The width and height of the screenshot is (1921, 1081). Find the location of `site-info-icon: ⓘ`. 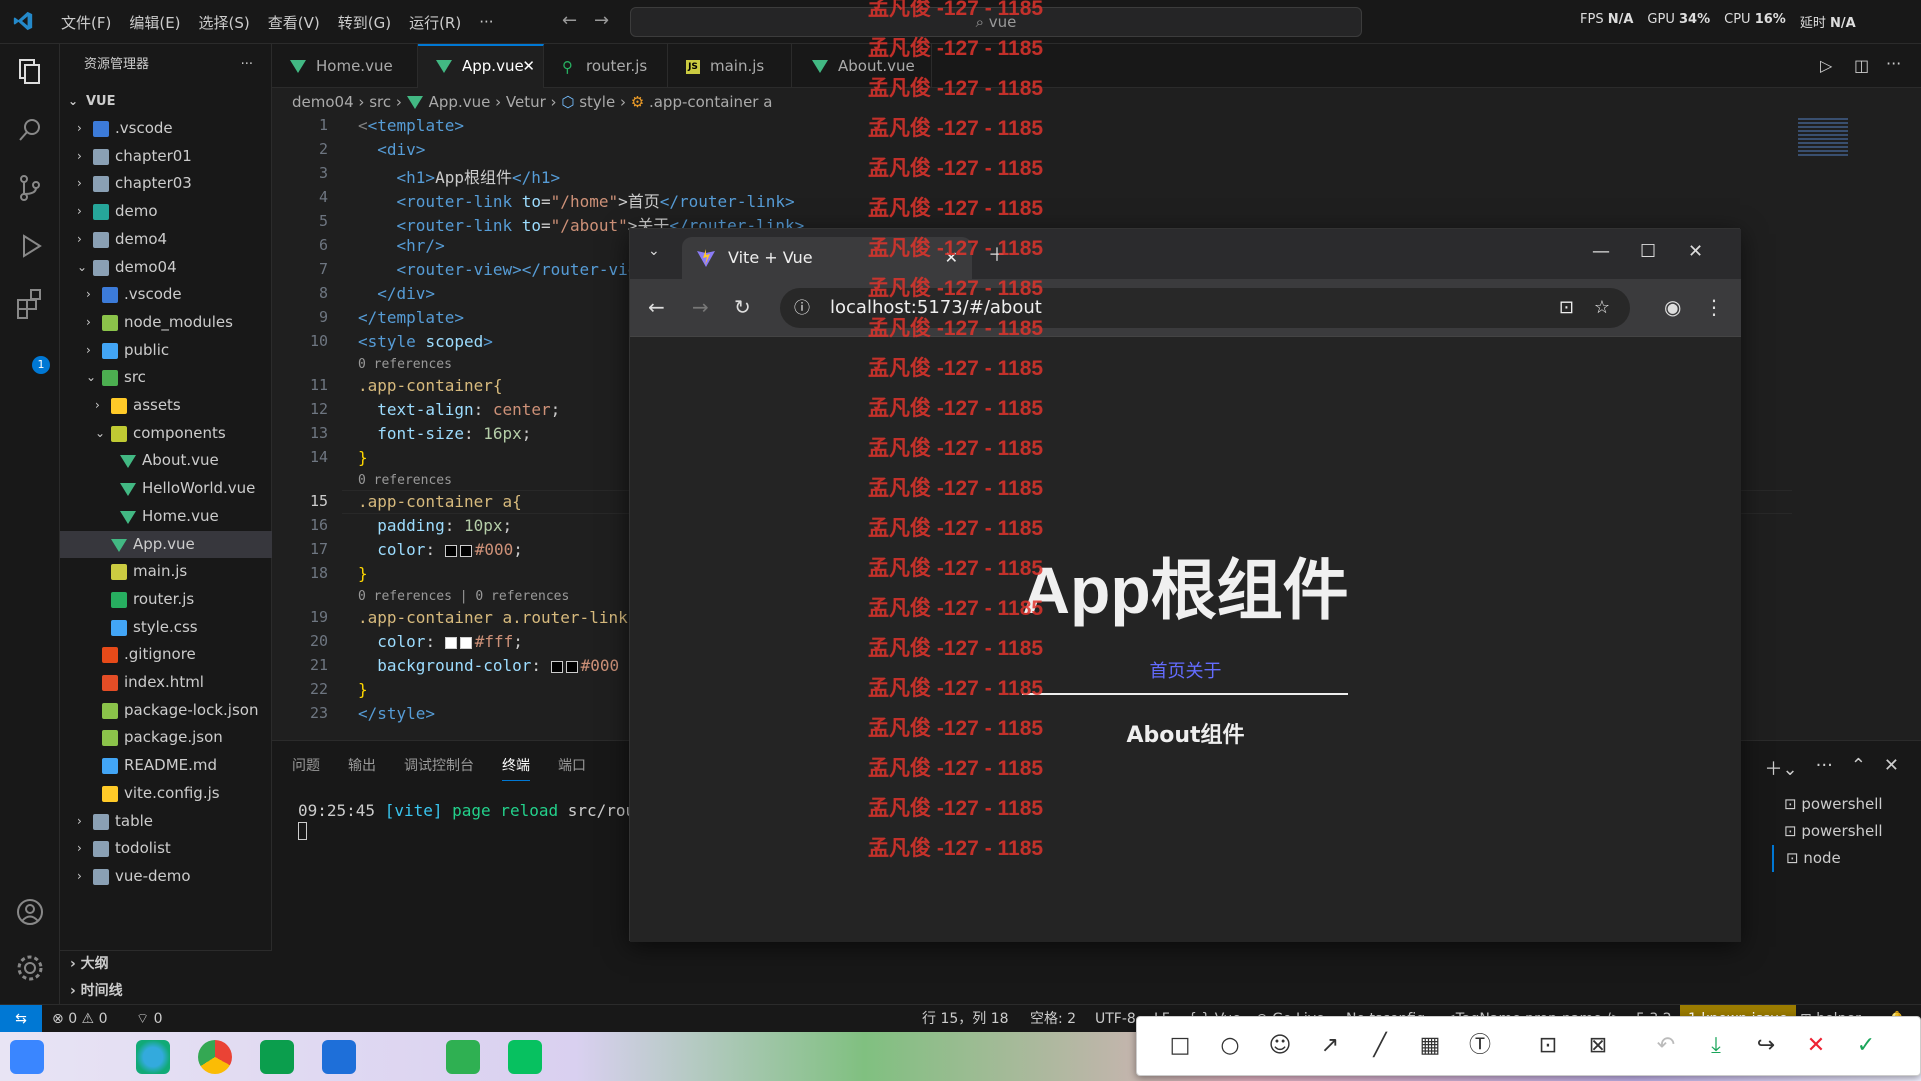

site-info-icon: ⓘ is located at coordinates (802, 308).